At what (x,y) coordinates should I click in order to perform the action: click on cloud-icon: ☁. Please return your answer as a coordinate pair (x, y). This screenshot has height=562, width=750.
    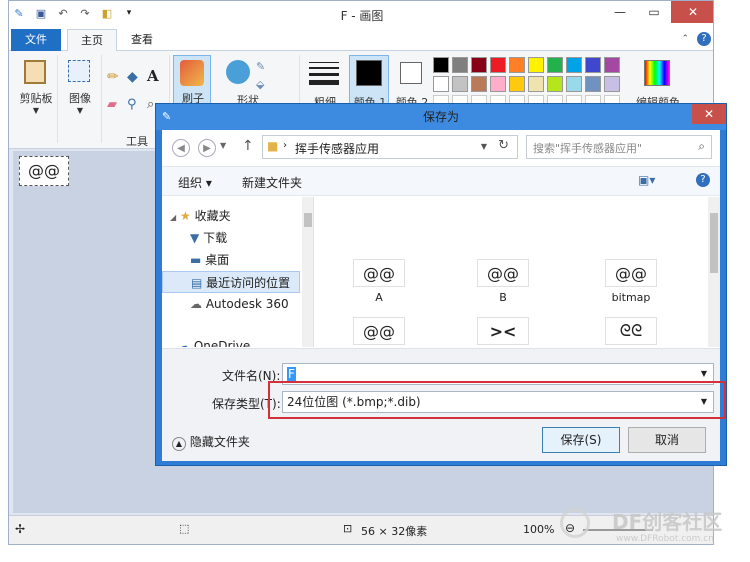
    Looking at the image, I should click on (196, 304).